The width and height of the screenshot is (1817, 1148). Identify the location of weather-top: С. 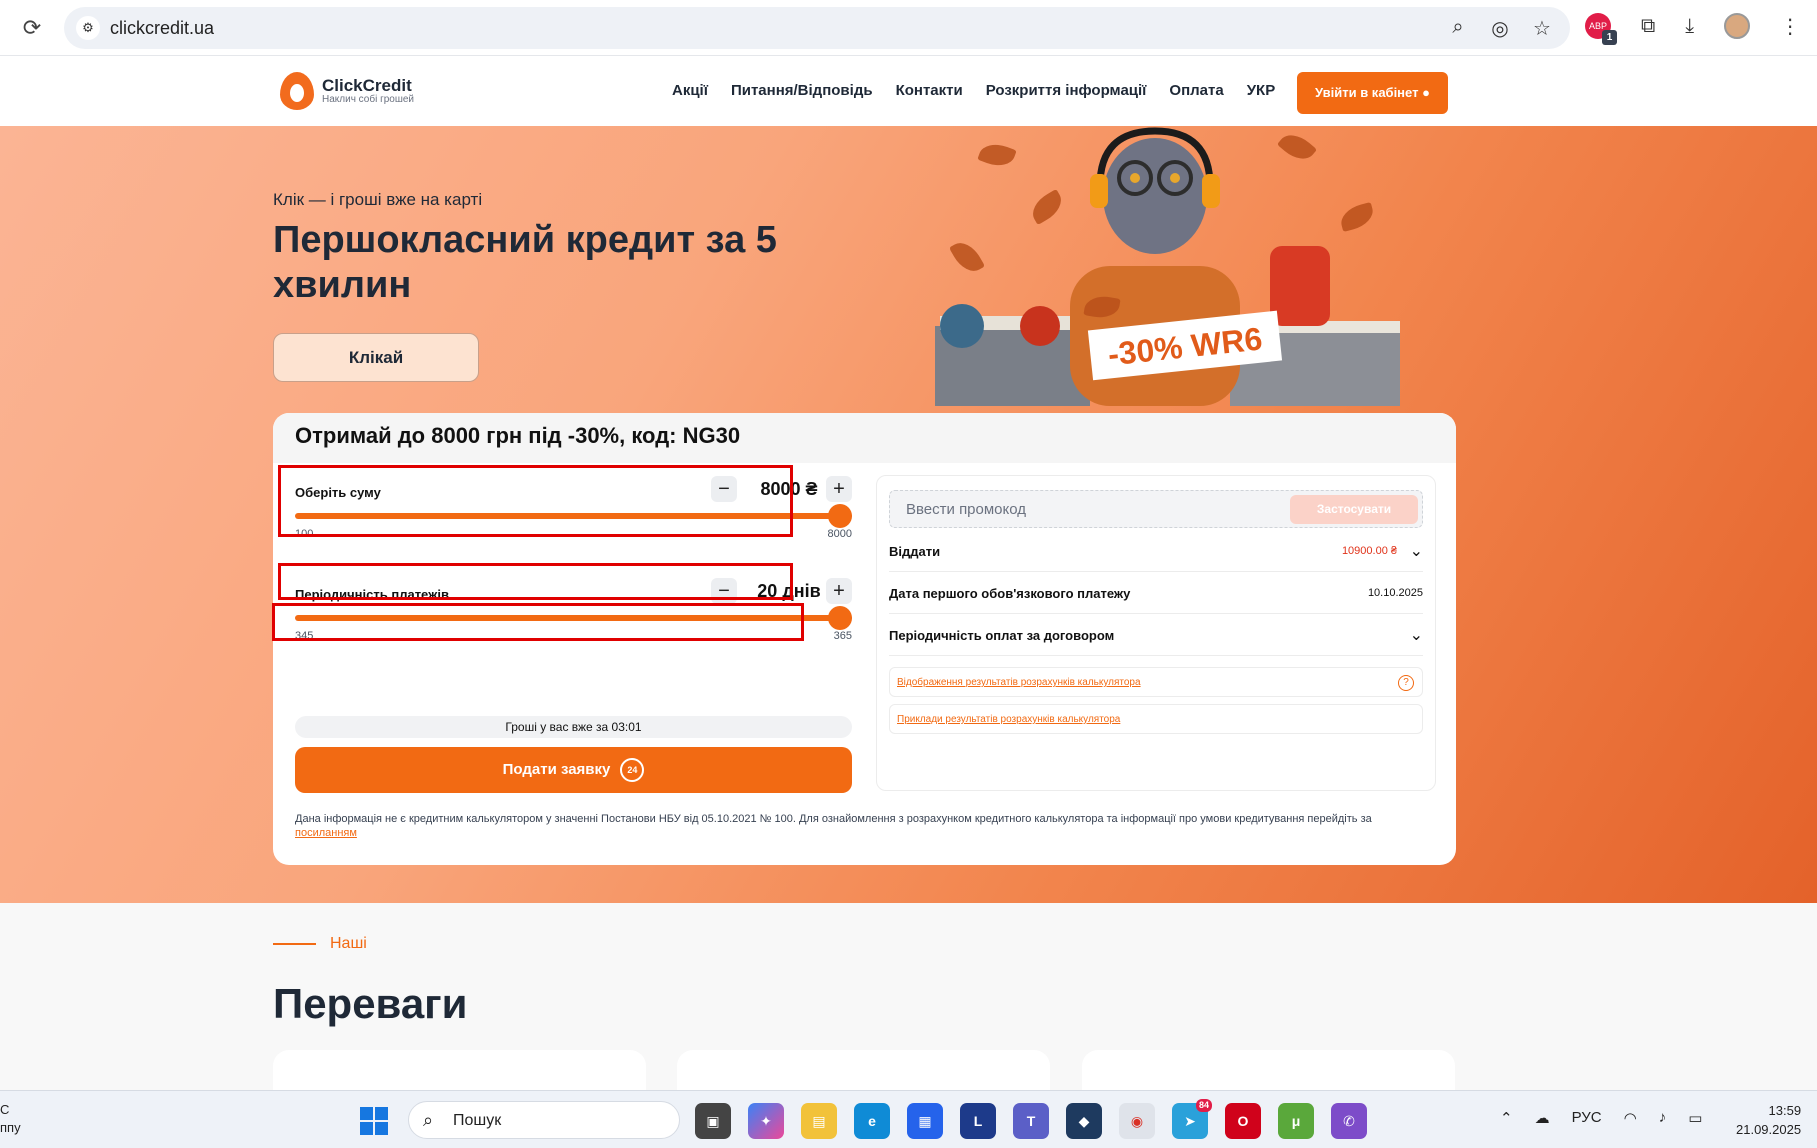
(5, 1109).